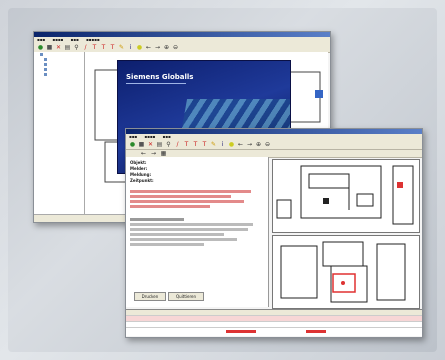 This screenshot has height=360, width=445. Describe the element at coordinates (274, 144) in the screenshot. I see `front-window-toolbar: ● ■ ✕ ▤ ⚲ / T T T ✎ i ● ← → ⊕ ⊖` at that location.